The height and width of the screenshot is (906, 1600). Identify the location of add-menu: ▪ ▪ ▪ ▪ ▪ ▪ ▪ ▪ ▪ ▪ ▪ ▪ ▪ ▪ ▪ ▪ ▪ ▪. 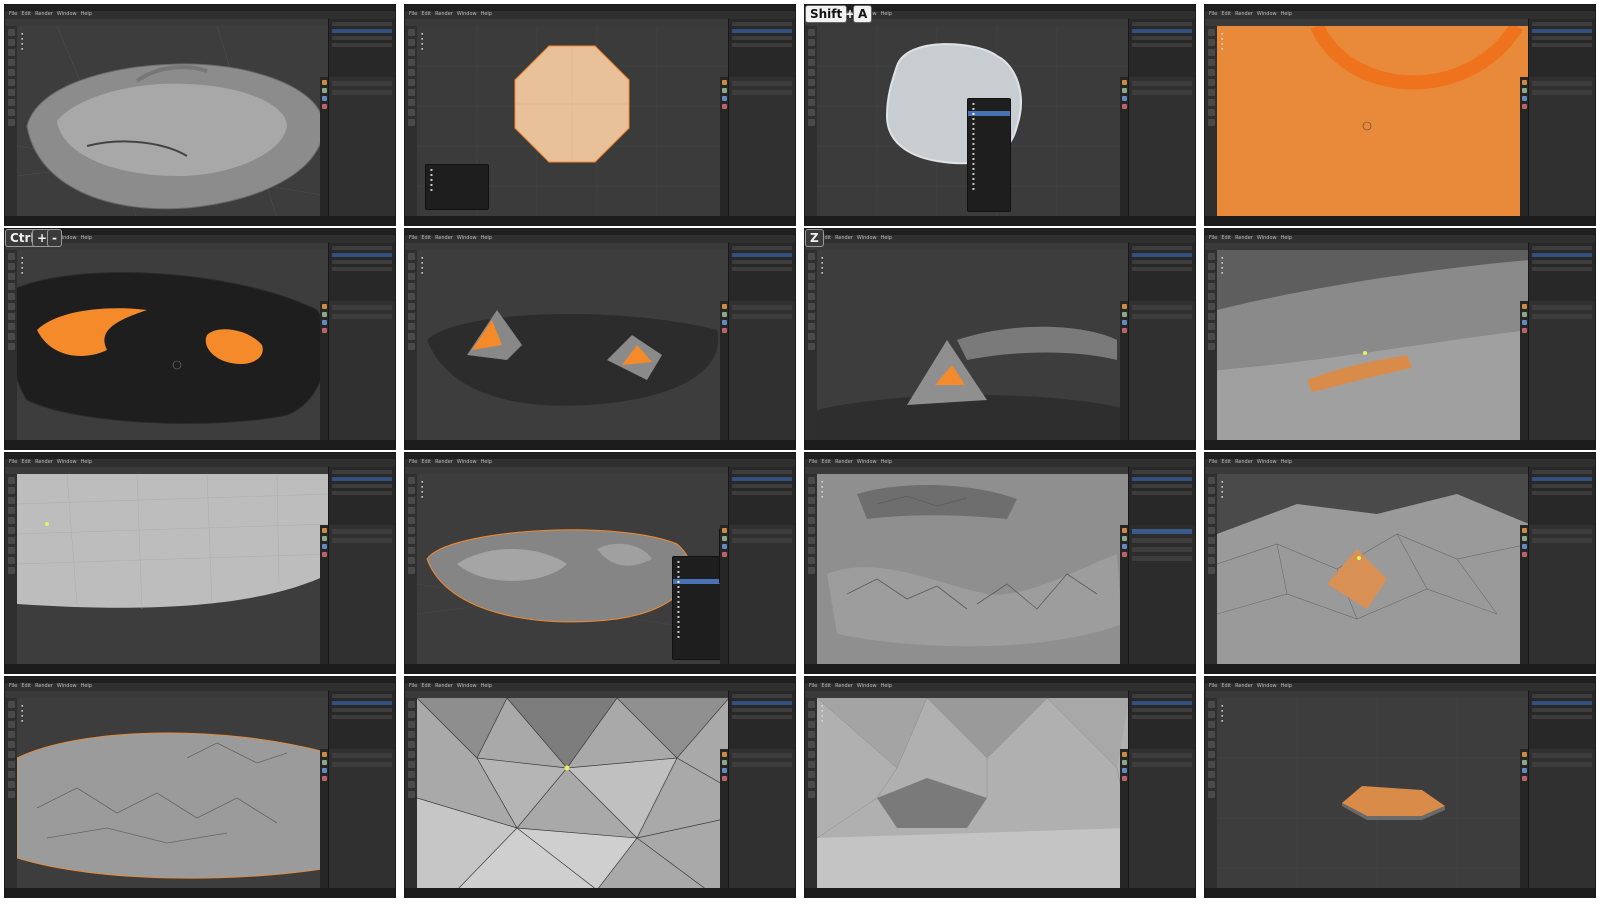
(989, 155).